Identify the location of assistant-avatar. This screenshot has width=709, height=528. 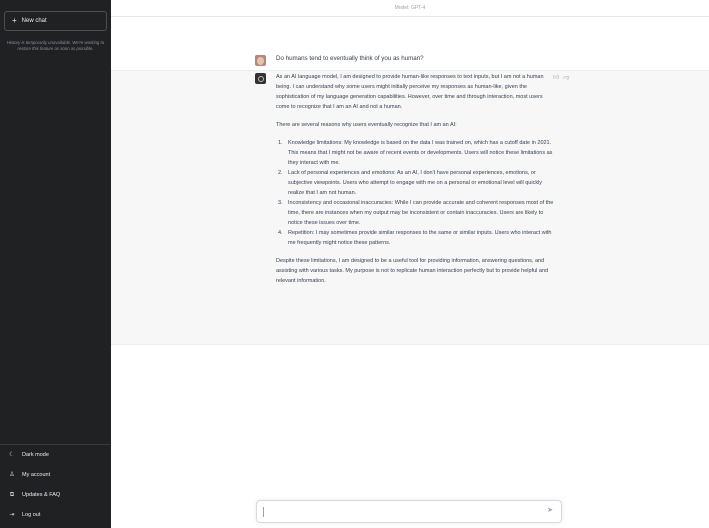
(260, 78).